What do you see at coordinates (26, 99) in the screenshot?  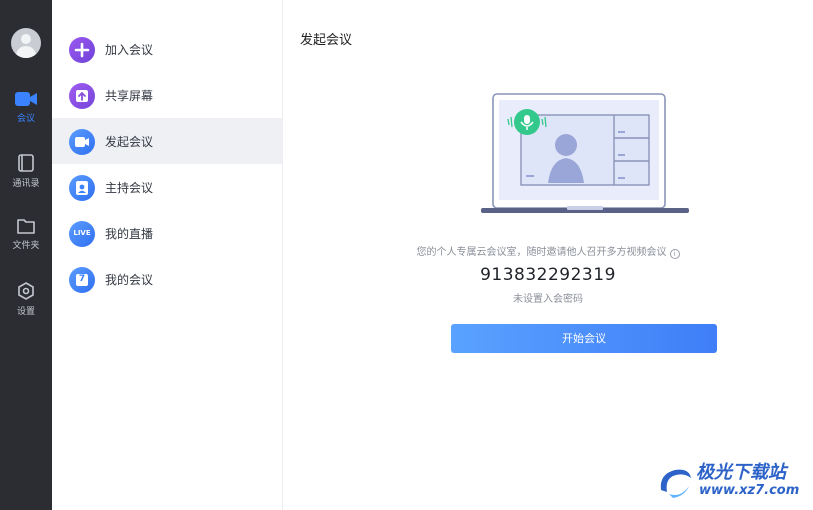 I see `video-camera-icon` at bounding box center [26, 99].